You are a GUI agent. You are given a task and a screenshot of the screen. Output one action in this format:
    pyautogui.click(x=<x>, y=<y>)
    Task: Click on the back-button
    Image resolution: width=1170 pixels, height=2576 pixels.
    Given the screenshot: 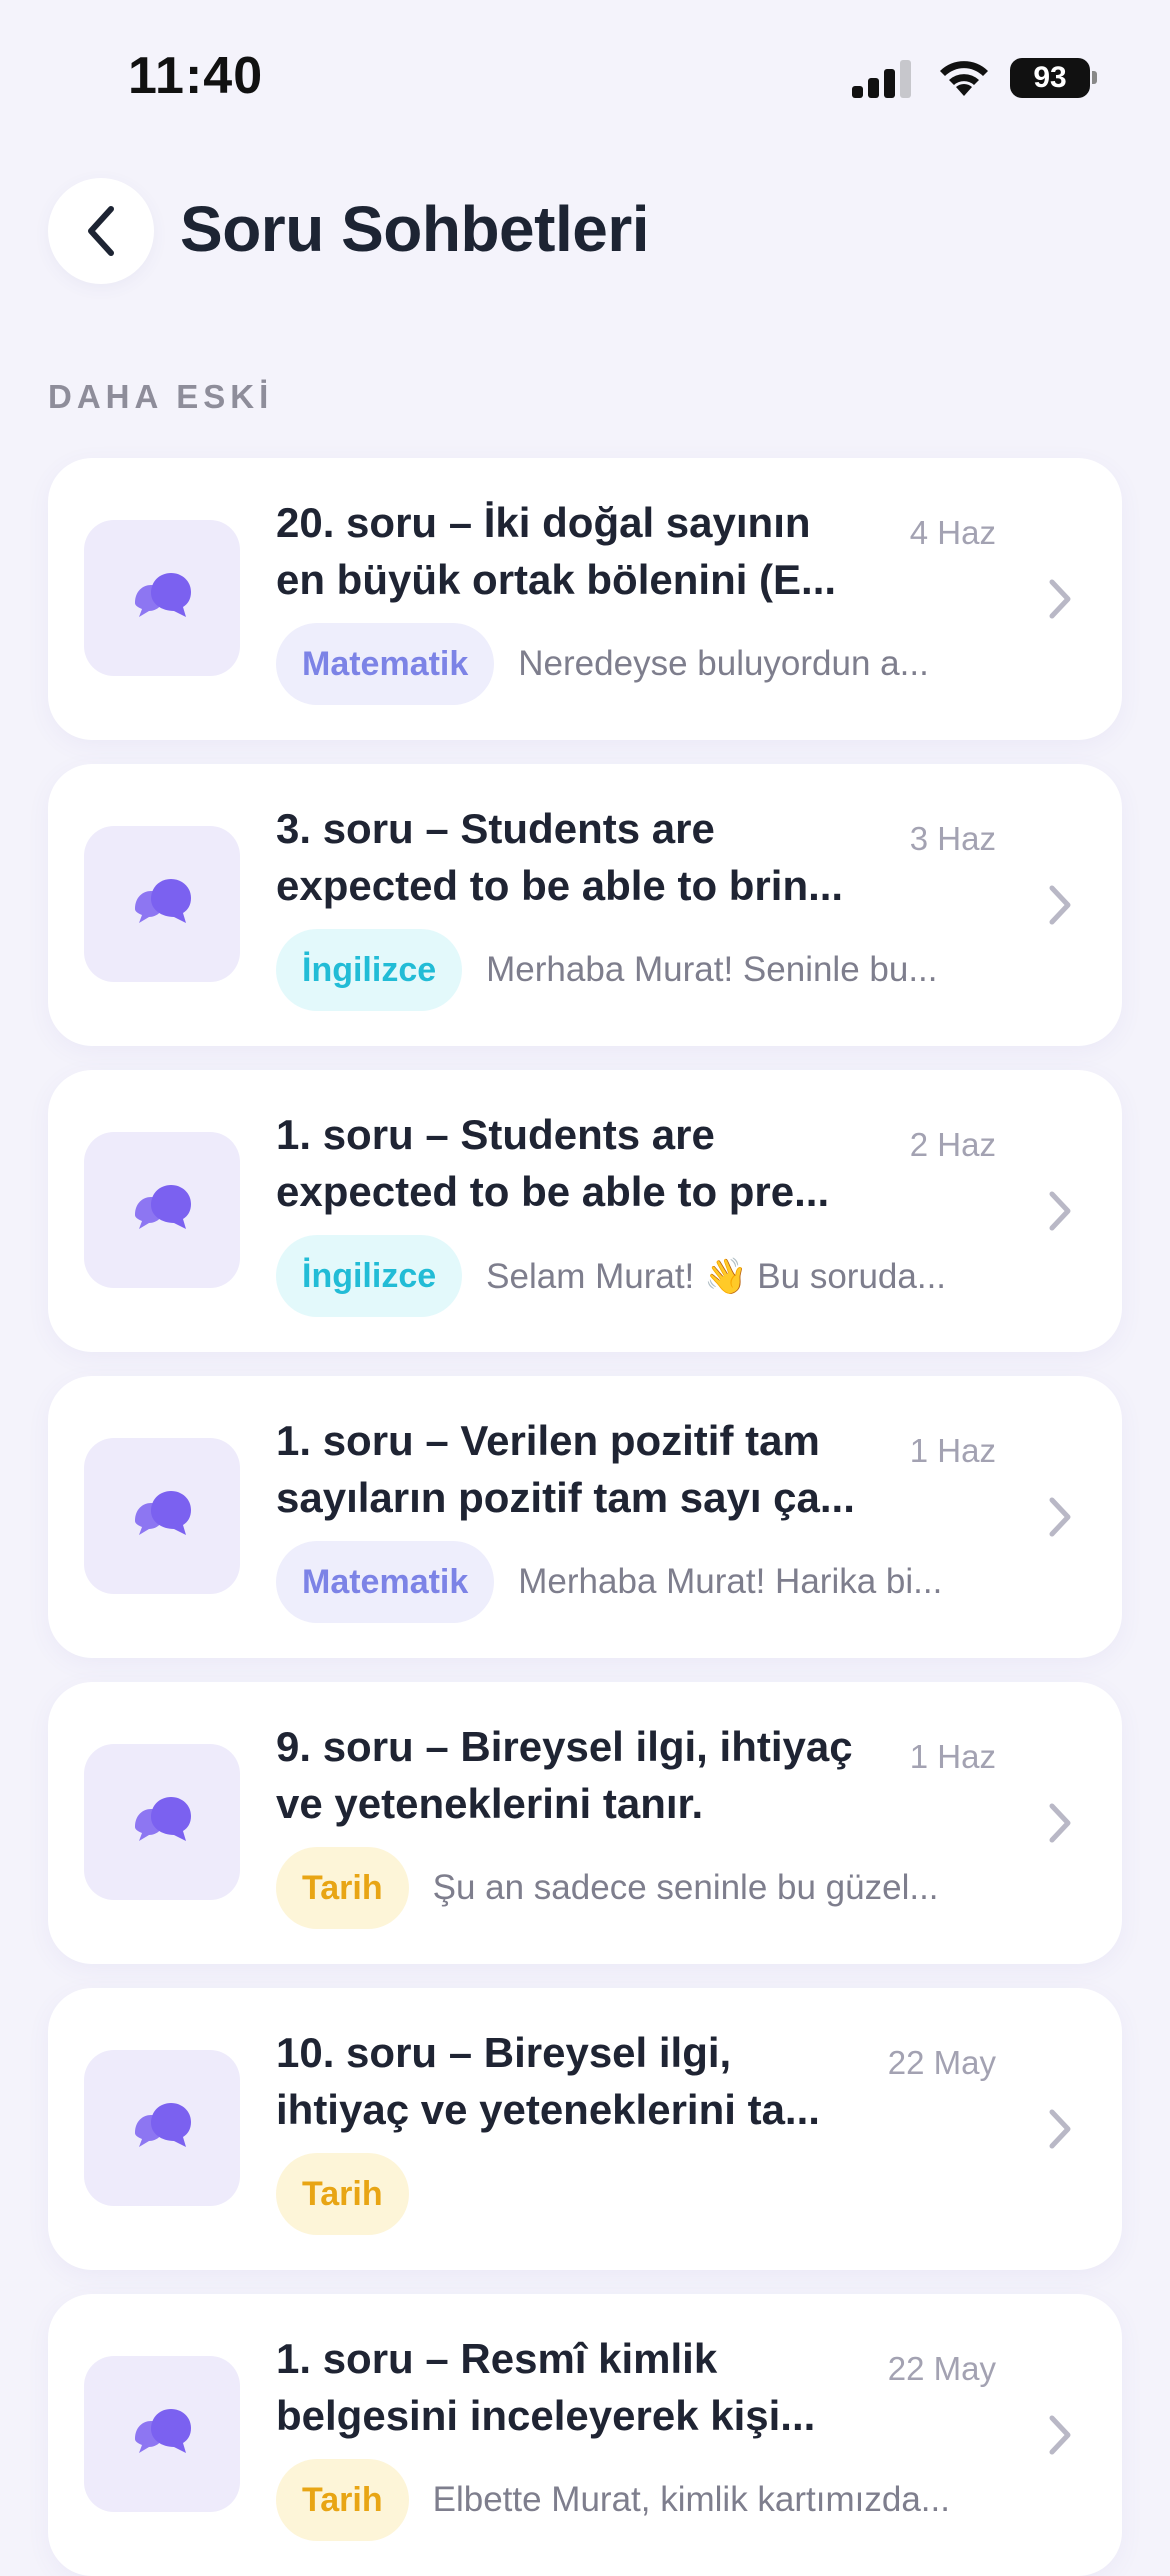 What is the action you would take?
    pyautogui.click(x=101, y=231)
    